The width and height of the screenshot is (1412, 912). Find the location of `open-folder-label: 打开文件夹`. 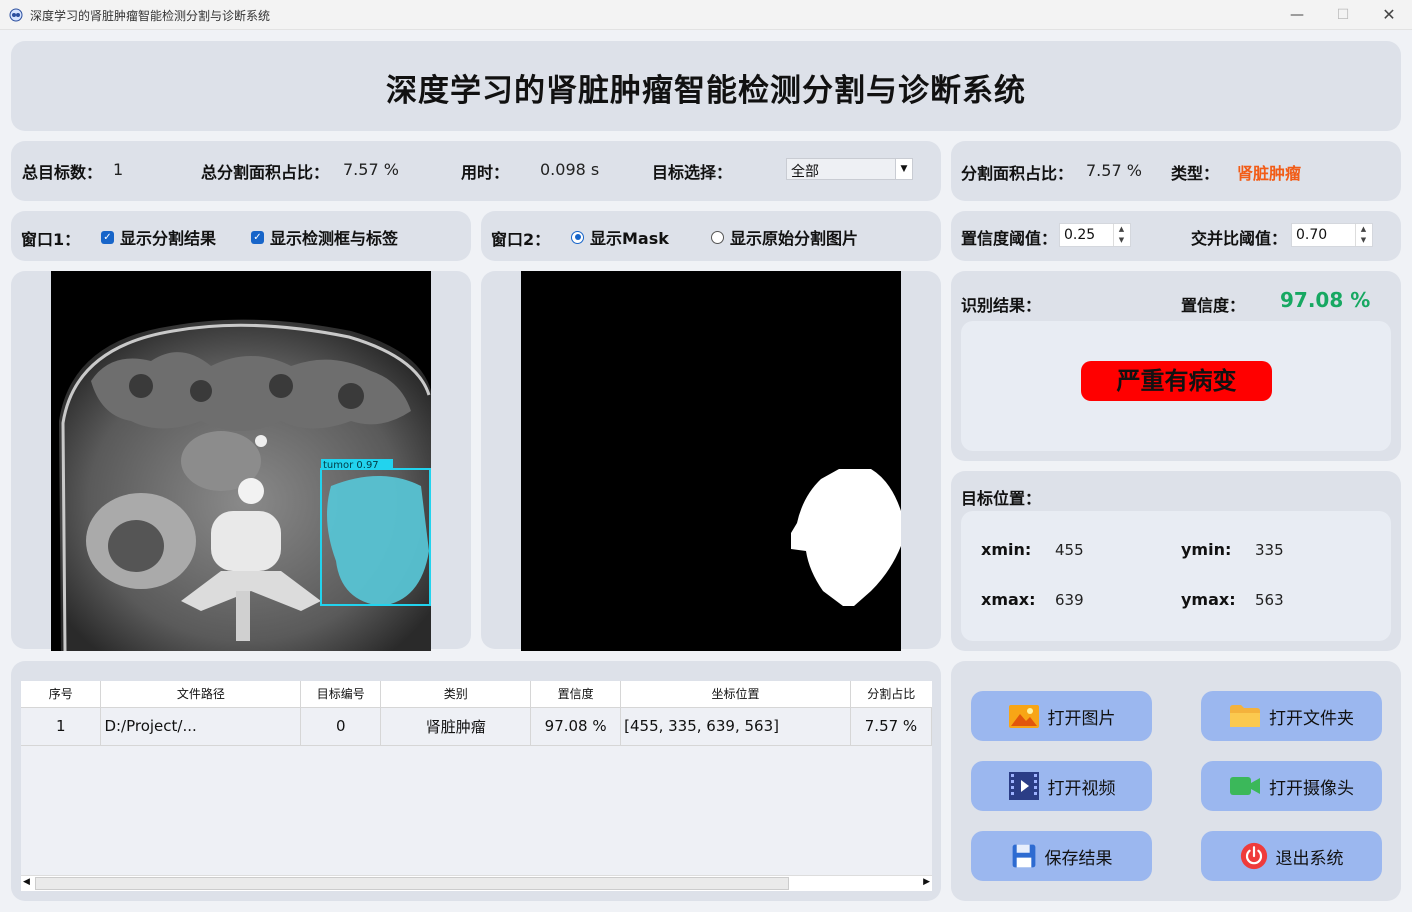

open-folder-label: 打开文件夹 is located at coordinates (1311, 718).